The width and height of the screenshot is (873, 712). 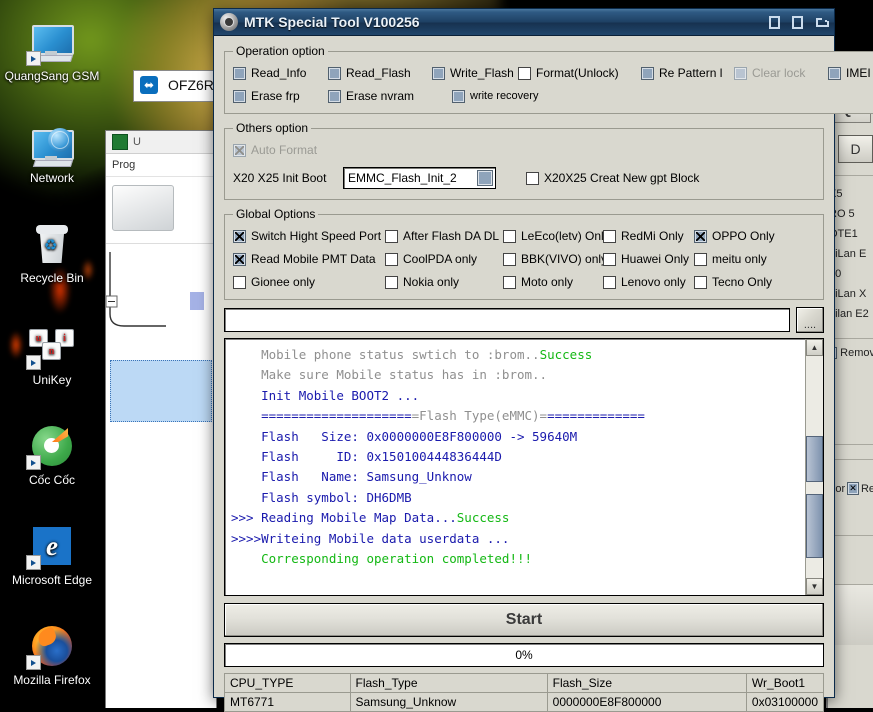 I want to click on operation-option-legend: Operation option, so click(x=280, y=51).